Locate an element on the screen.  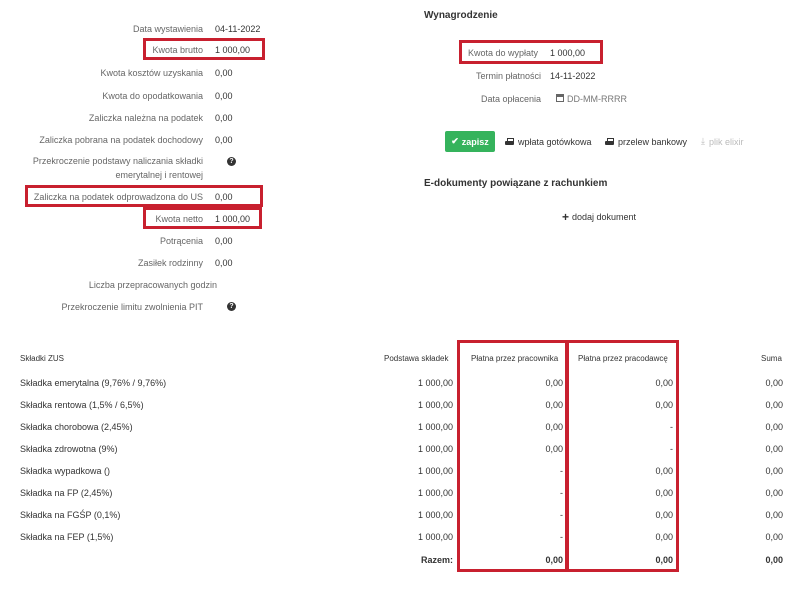
field-label-pit-limit: Przekroczenie limitu zwolnienia PIT is located at coordinates (132, 307).